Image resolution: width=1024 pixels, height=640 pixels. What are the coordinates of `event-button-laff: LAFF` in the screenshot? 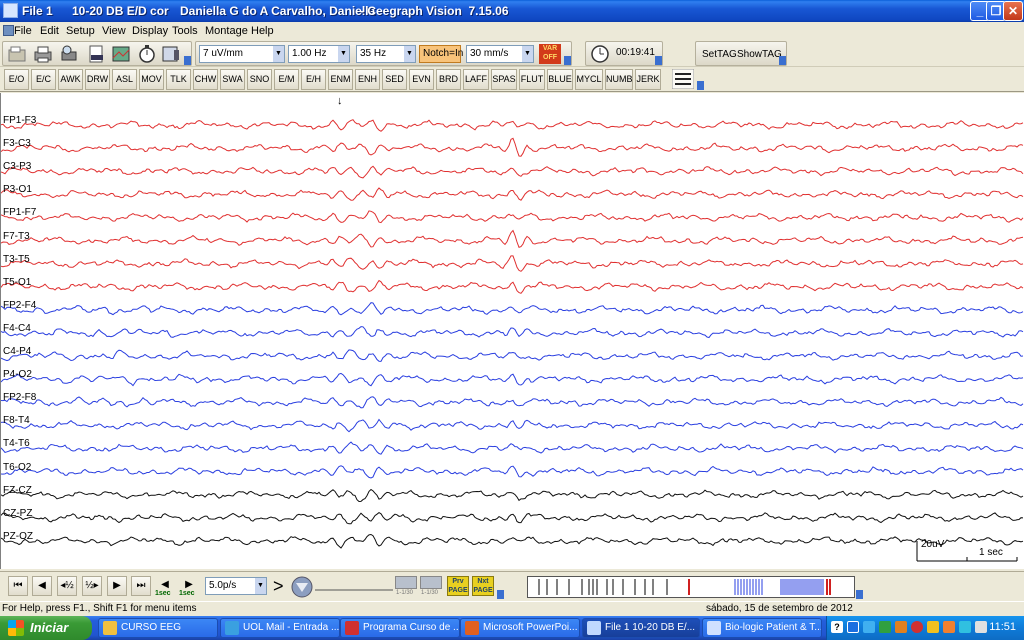 It's located at (476, 79).